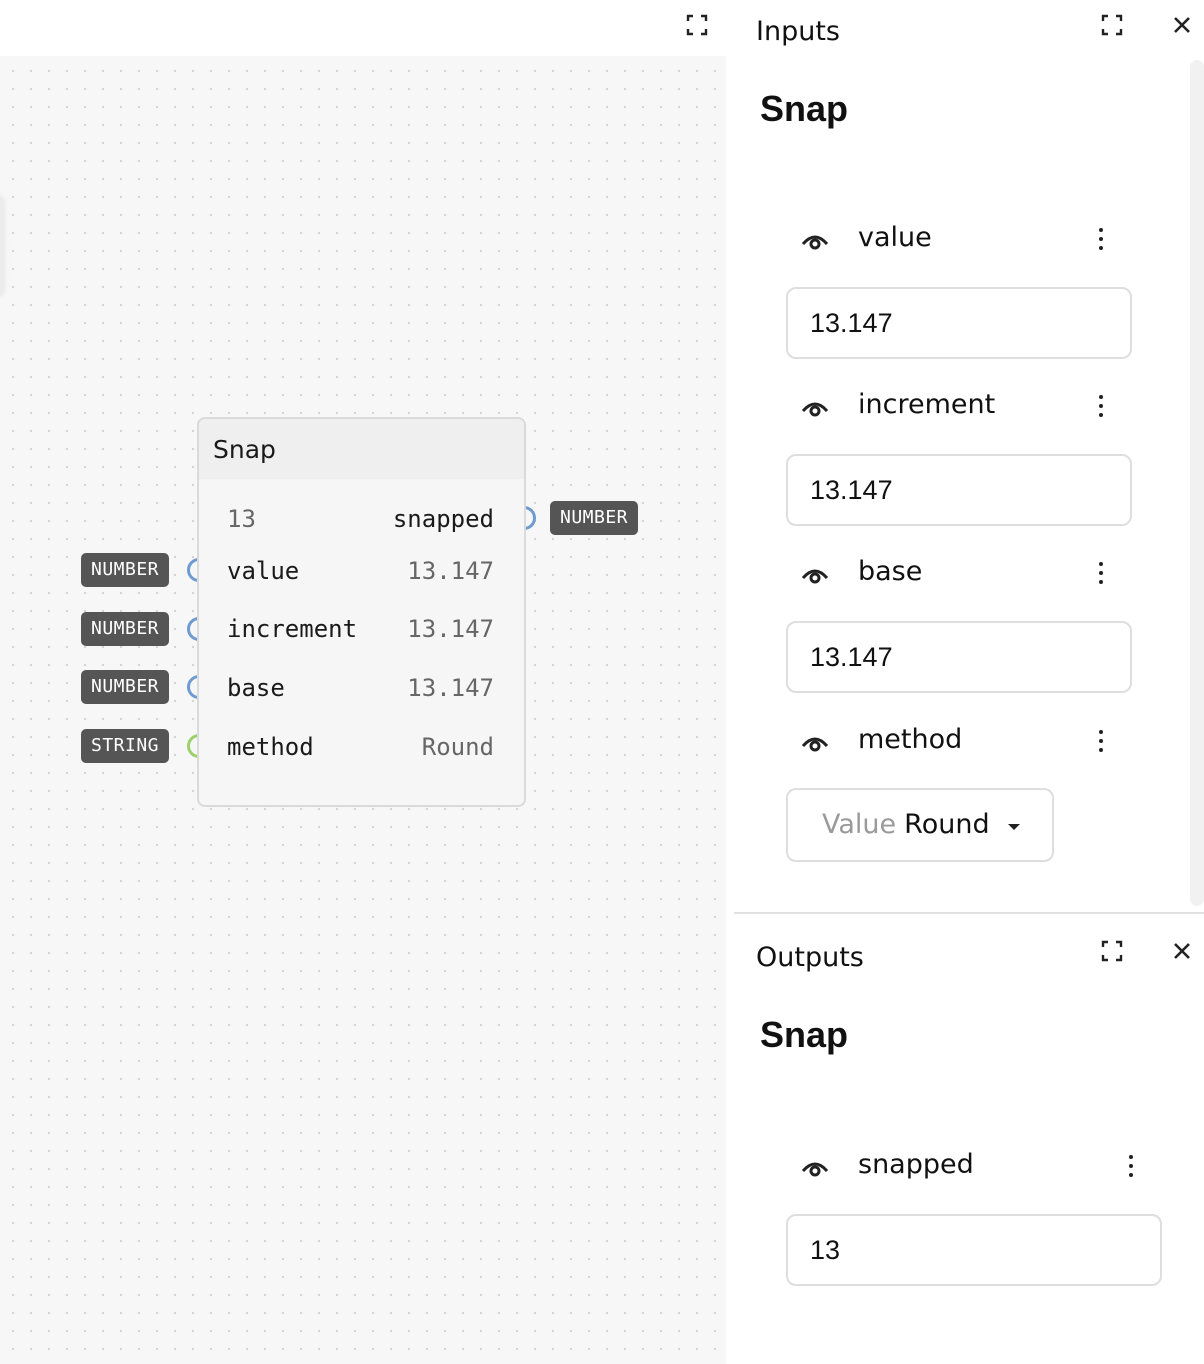 This screenshot has height=1364, width=1204. What do you see at coordinates (959, 323) in the screenshot?
I see `value-input: 13.147` at bounding box center [959, 323].